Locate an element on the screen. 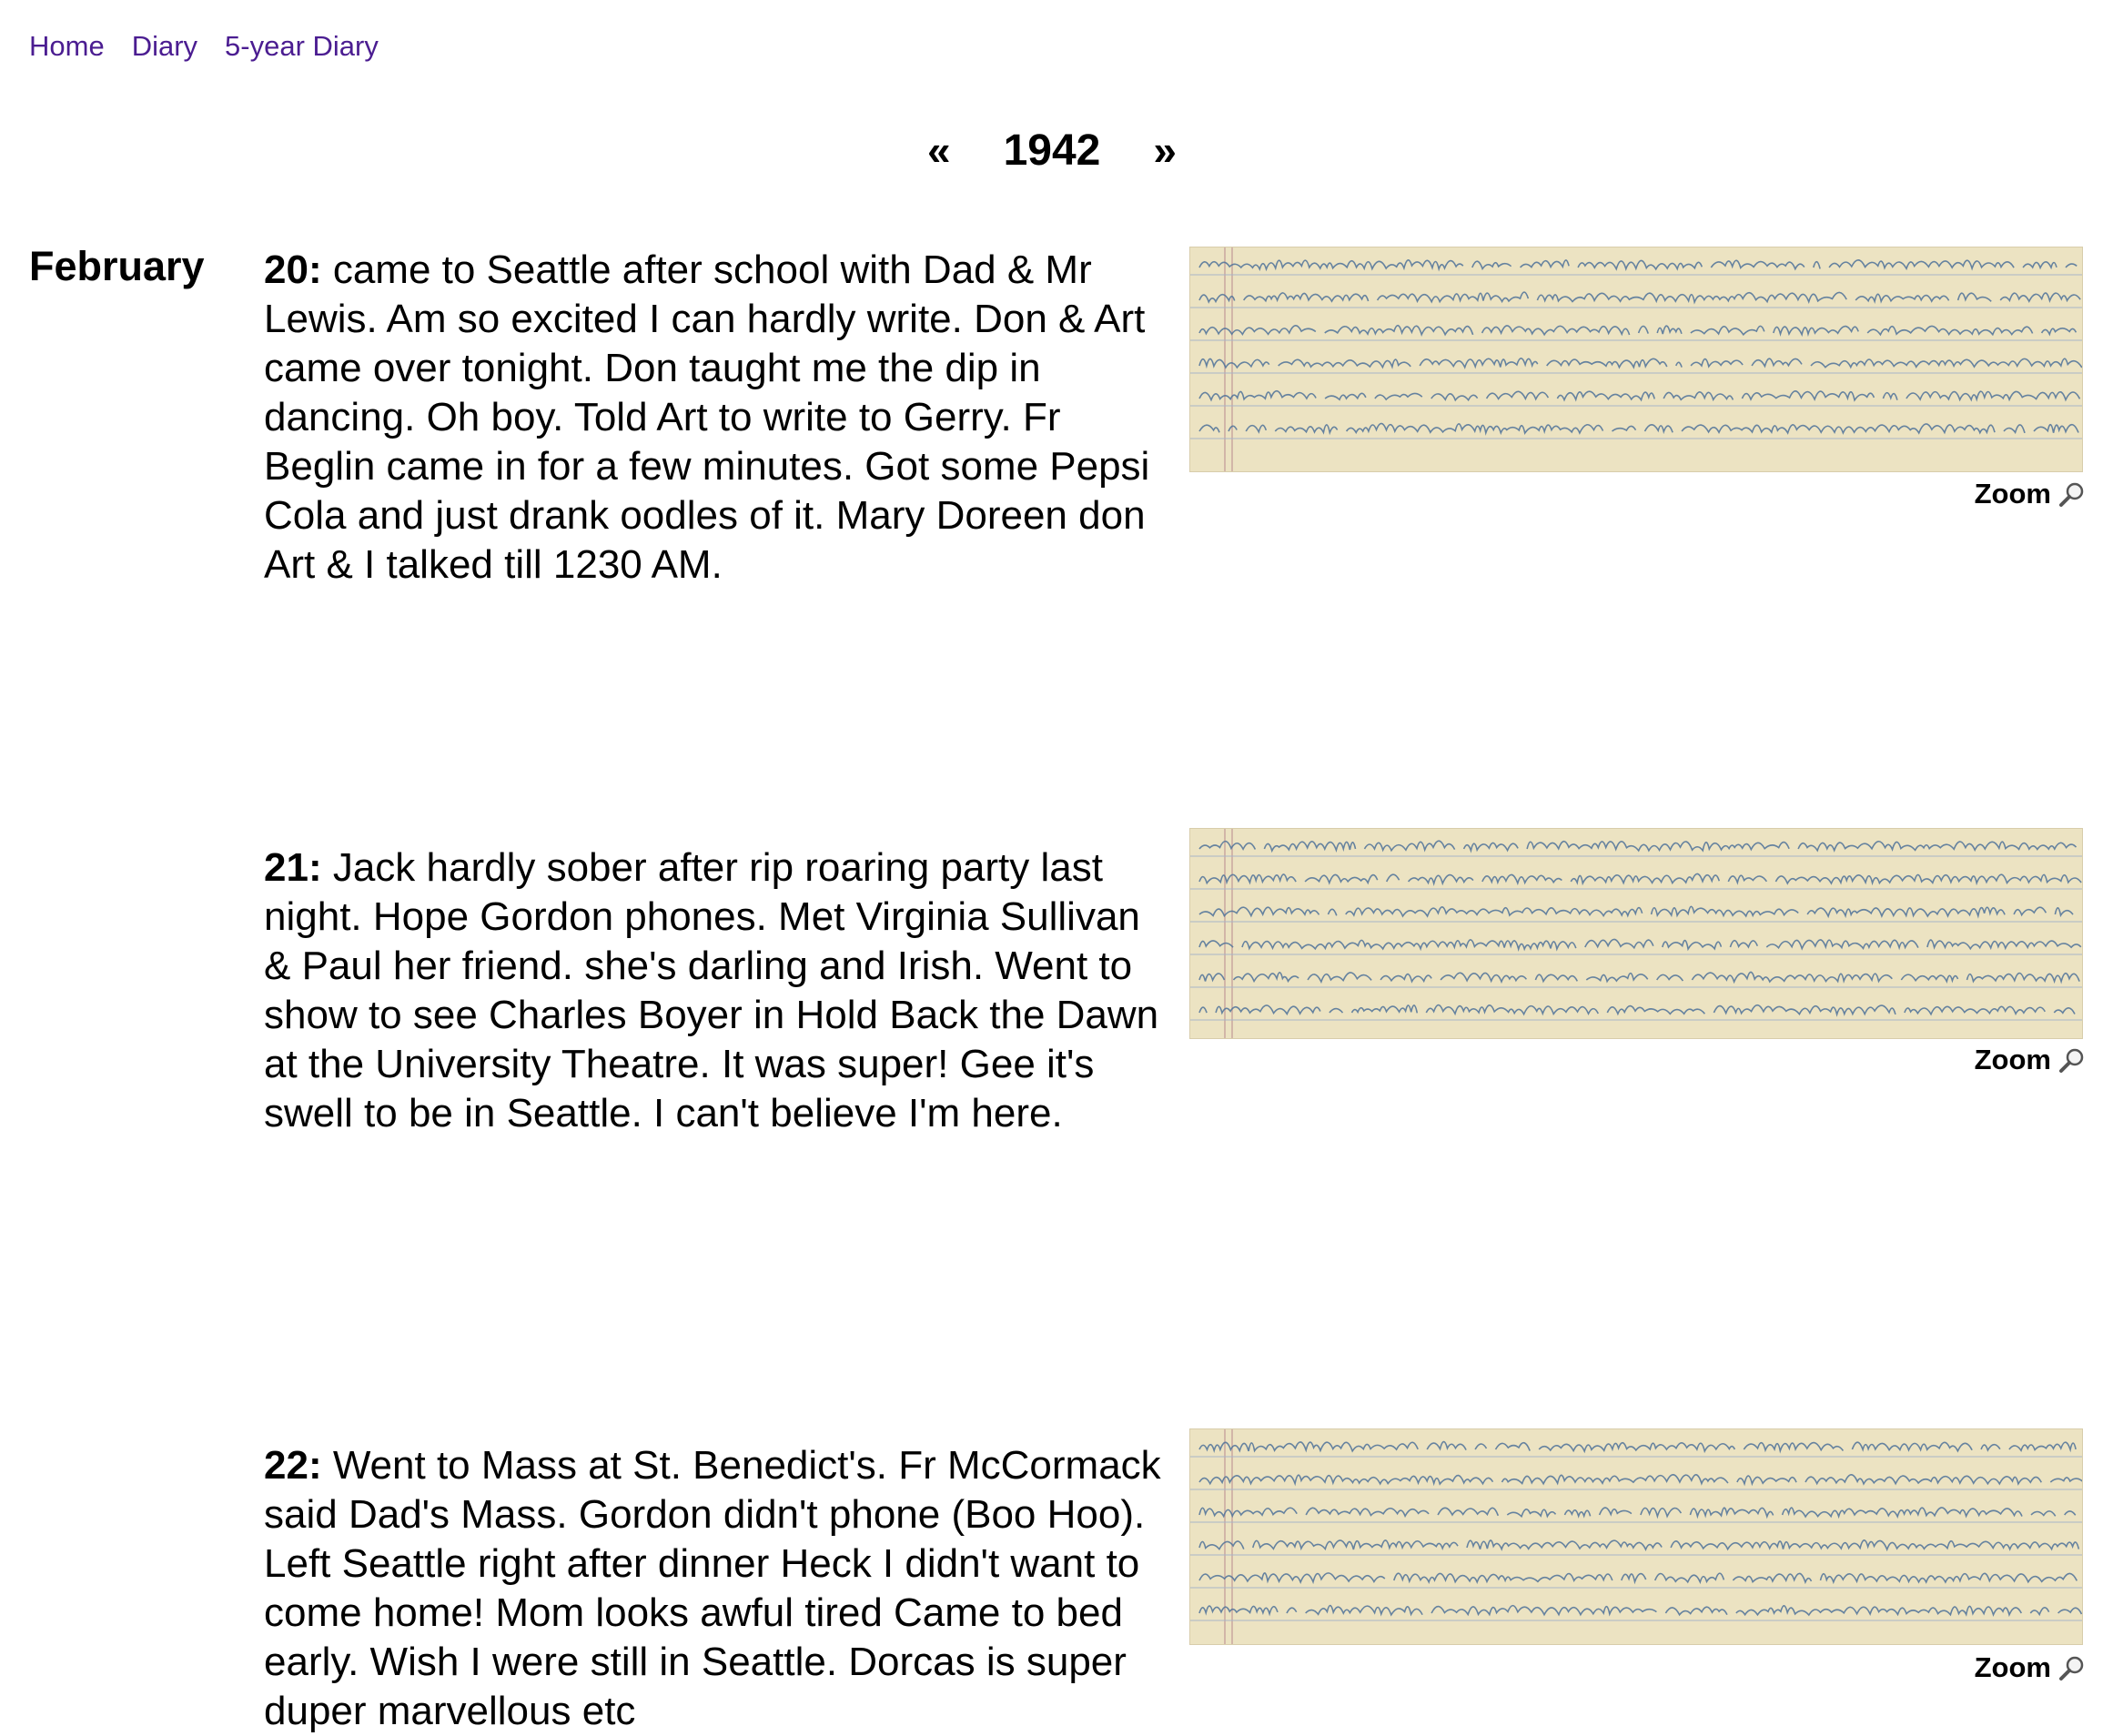 Image resolution: width=2113 pixels, height=1736 pixels. next-year-button: » is located at coordinates (1165, 151).